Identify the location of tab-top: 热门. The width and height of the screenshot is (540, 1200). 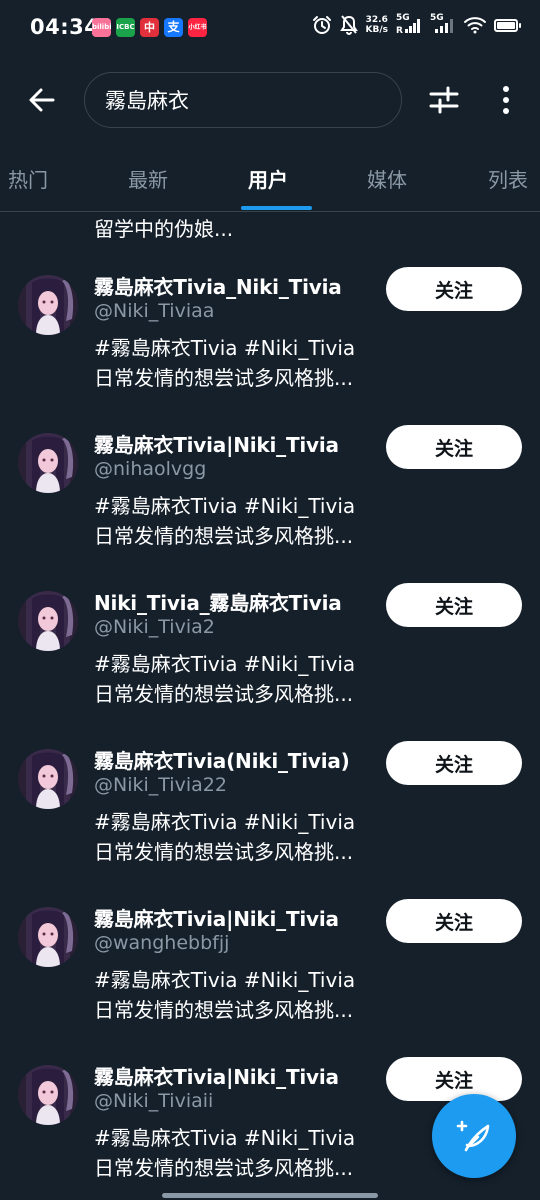
(28, 178).